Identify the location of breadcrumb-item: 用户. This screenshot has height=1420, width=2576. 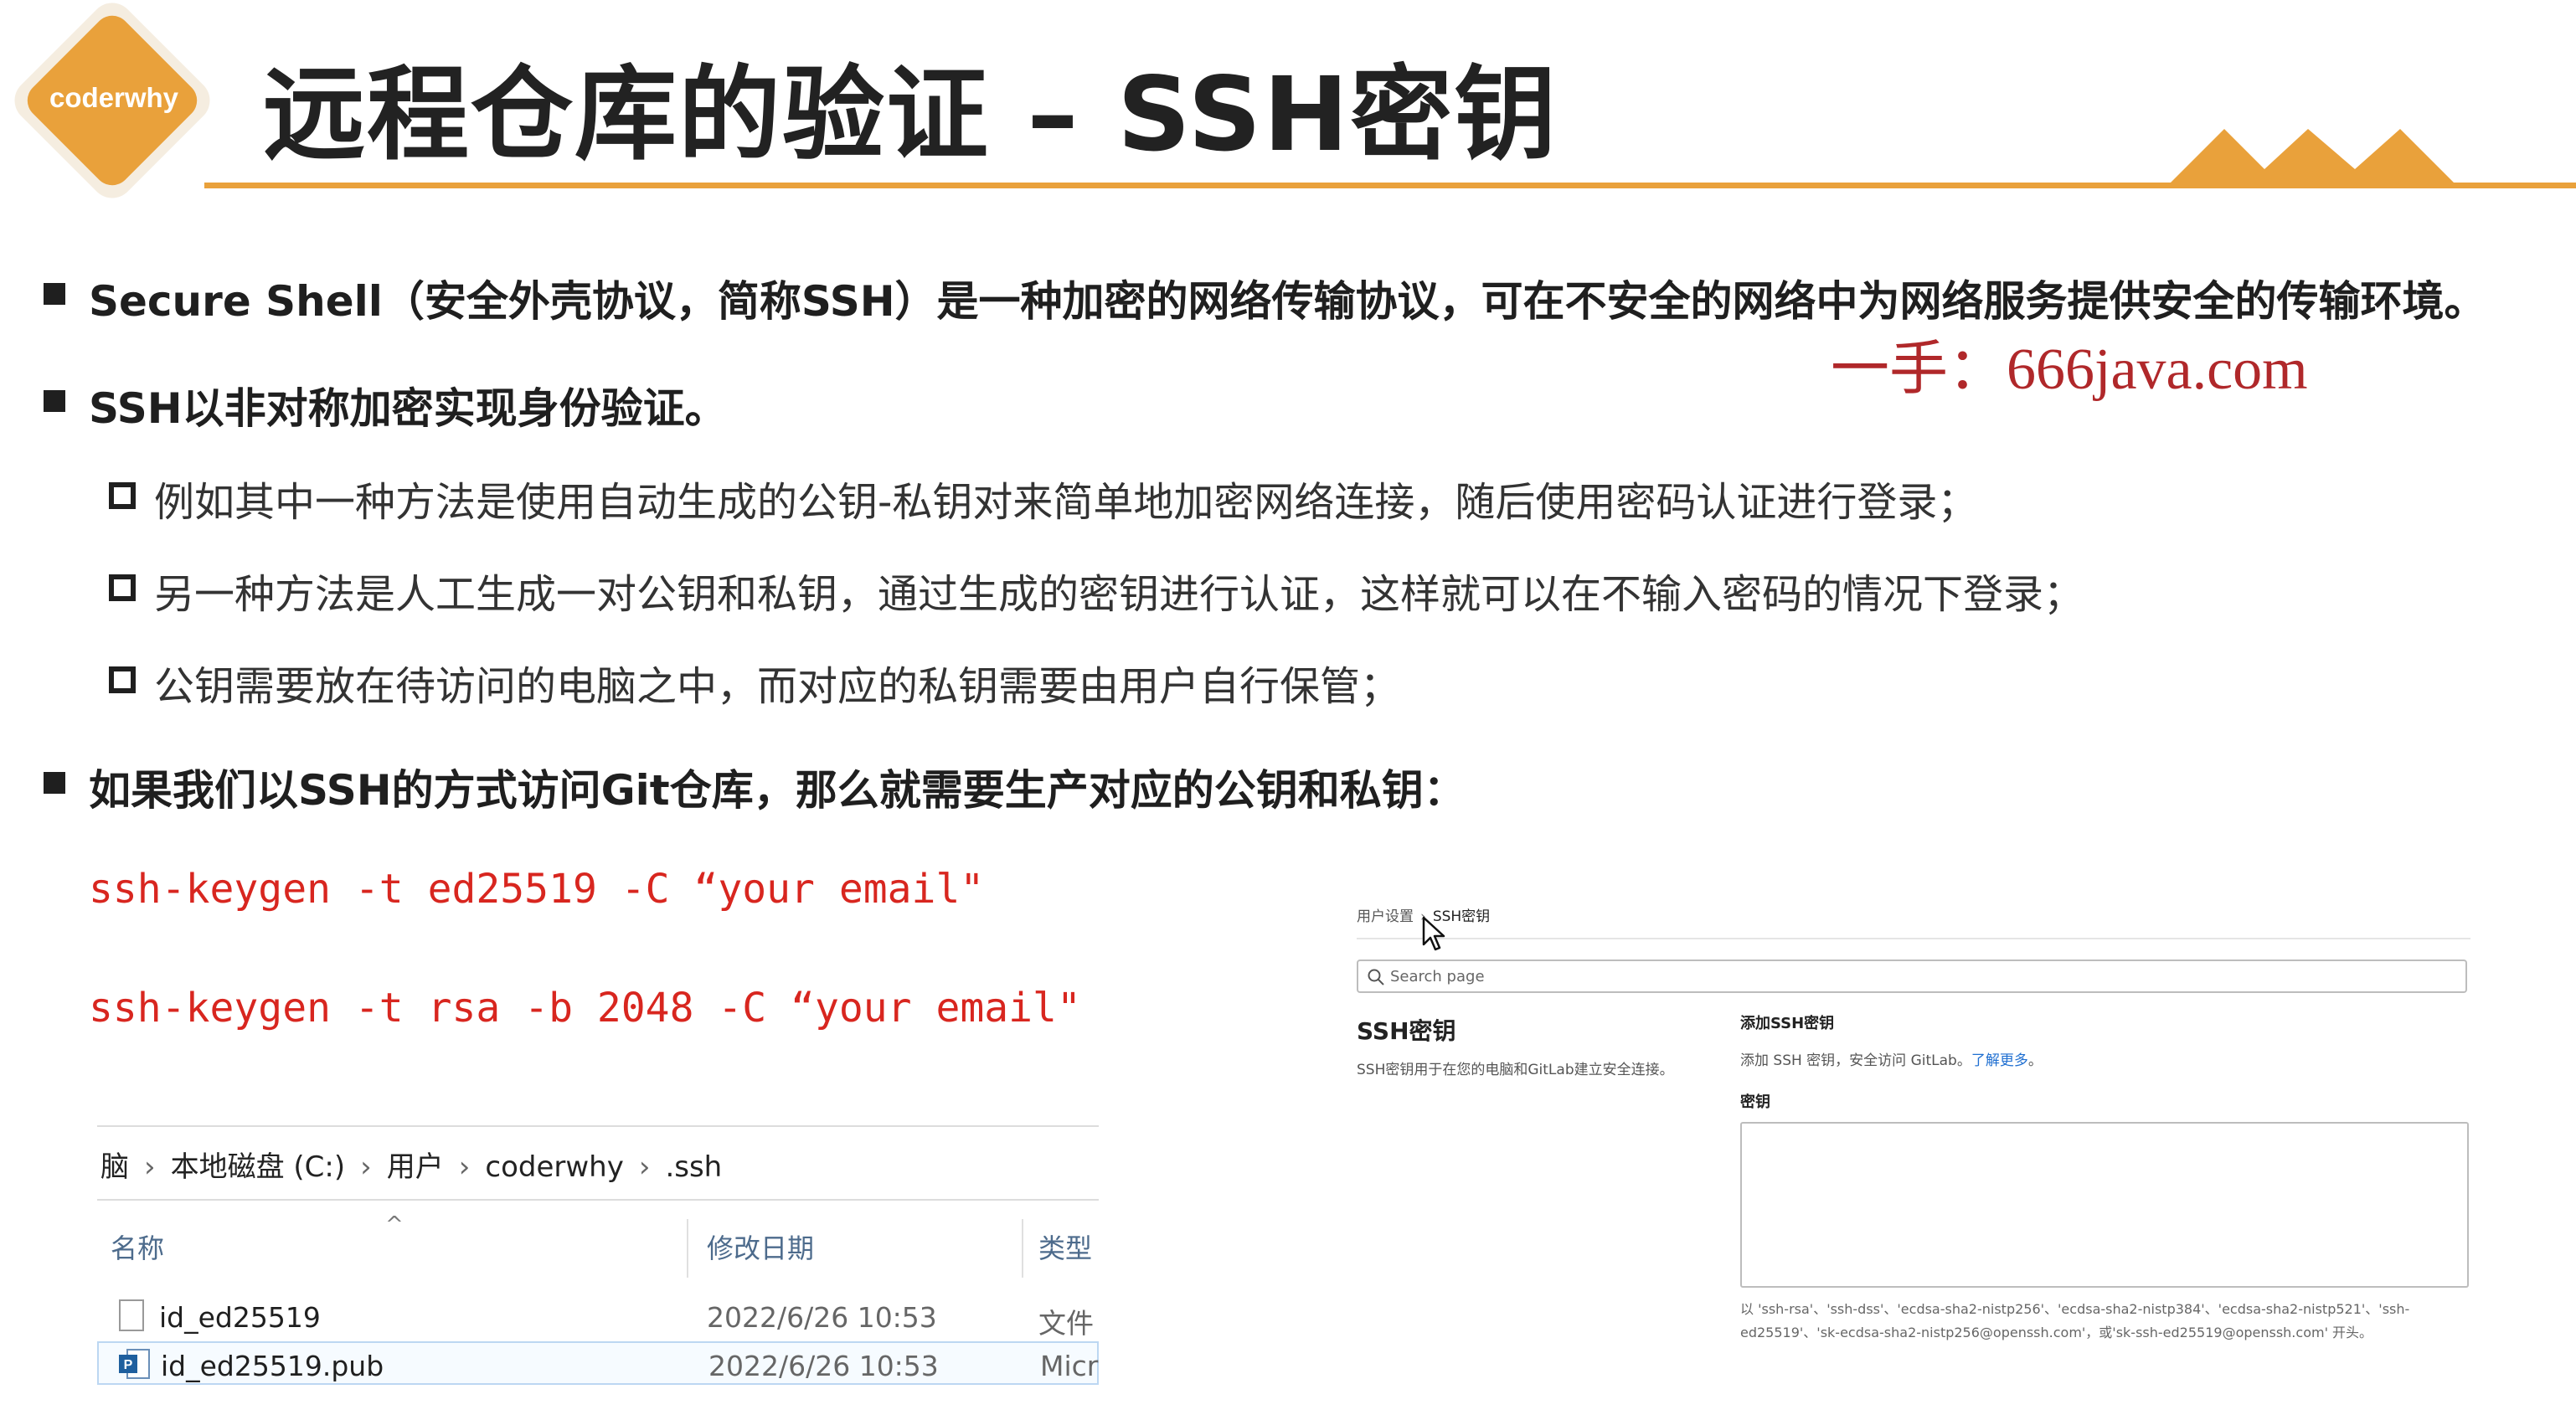
(415, 1167).